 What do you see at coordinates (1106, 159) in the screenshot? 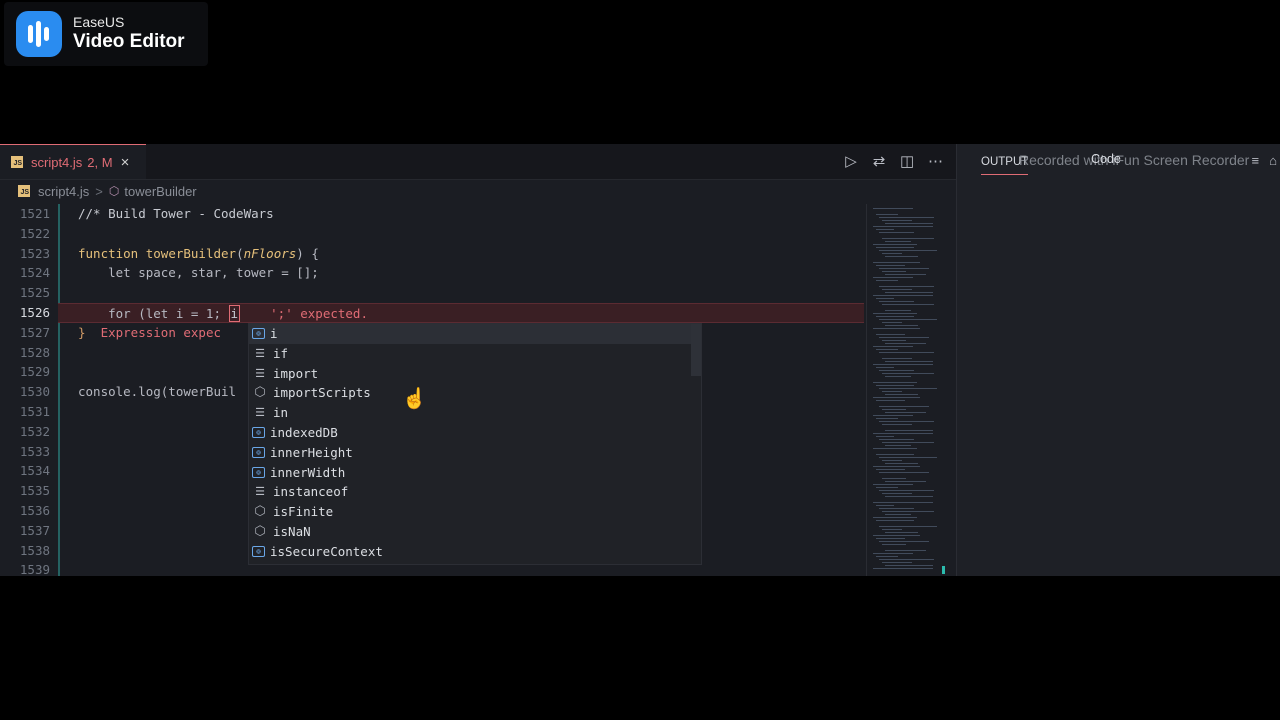
I see `output-channel-select: Code` at bounding box center [1106, 159].